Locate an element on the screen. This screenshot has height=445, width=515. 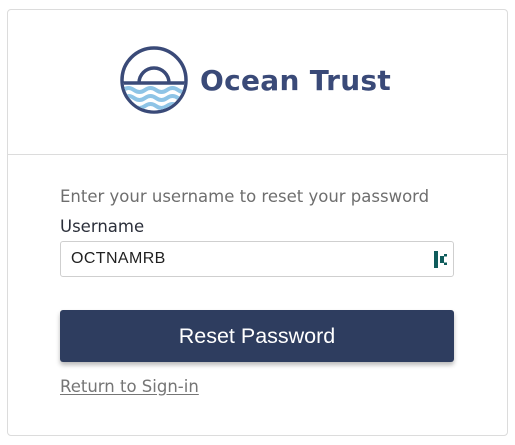
username-field is located at coordinates (257, 259).